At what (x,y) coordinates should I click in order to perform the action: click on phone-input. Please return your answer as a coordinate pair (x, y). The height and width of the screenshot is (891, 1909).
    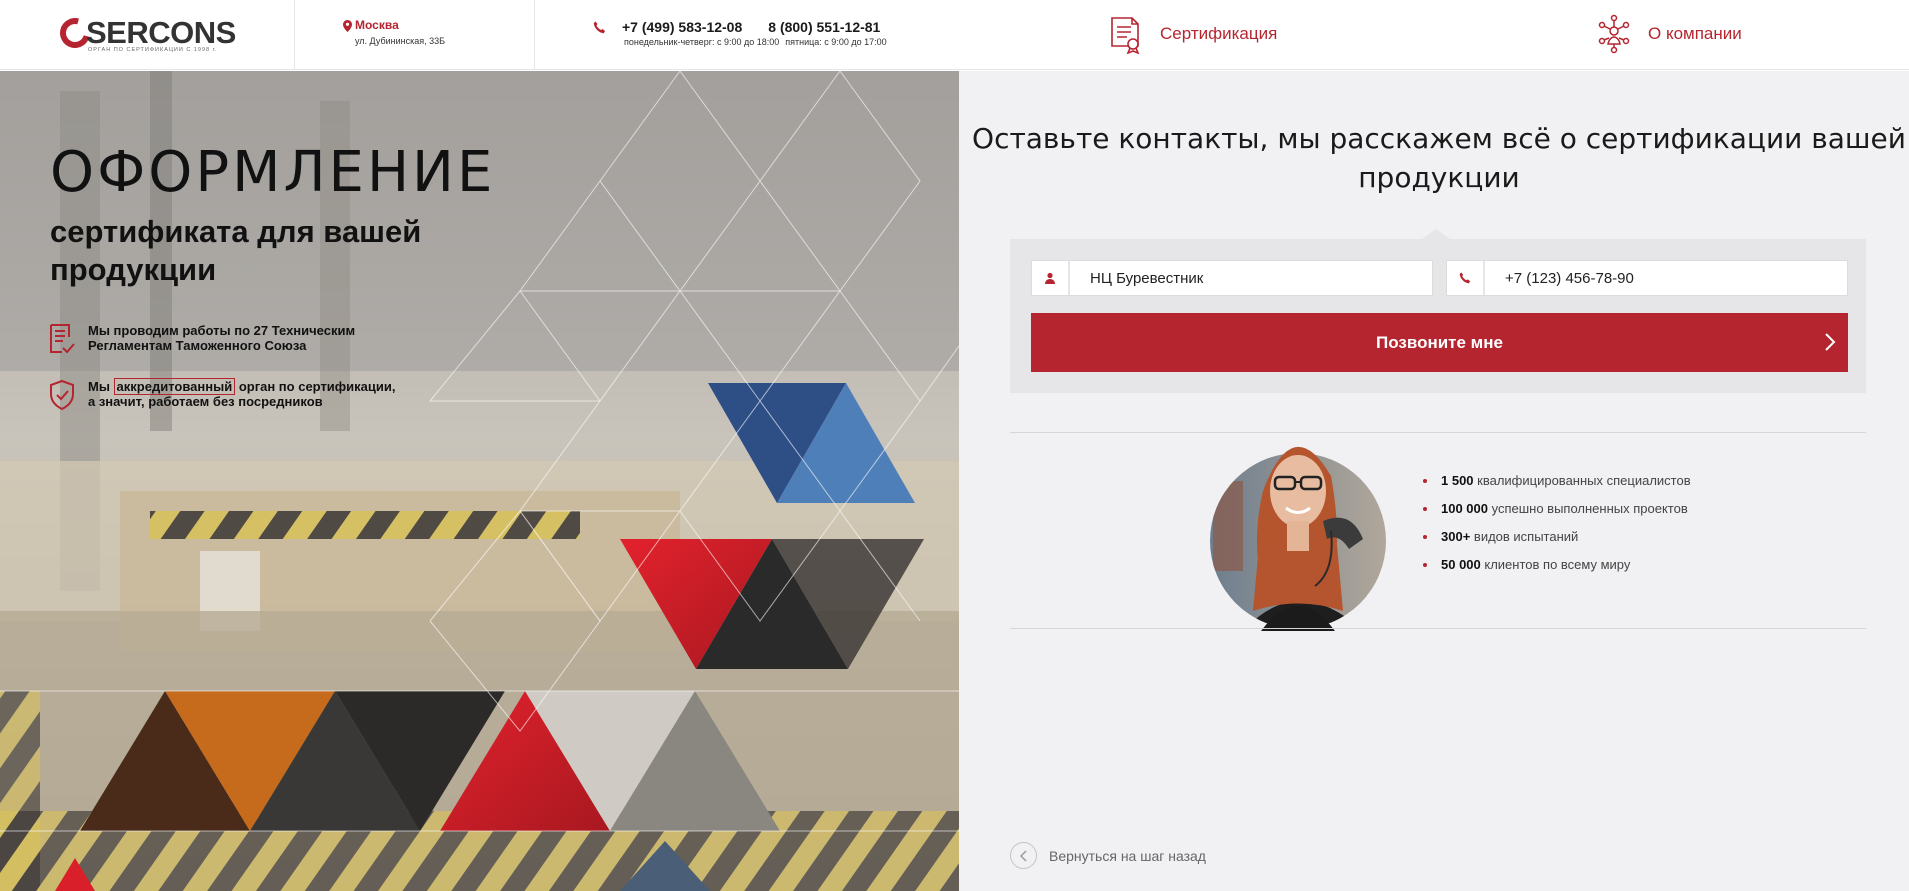
    Looking at the image, I should click on (1666, 278).